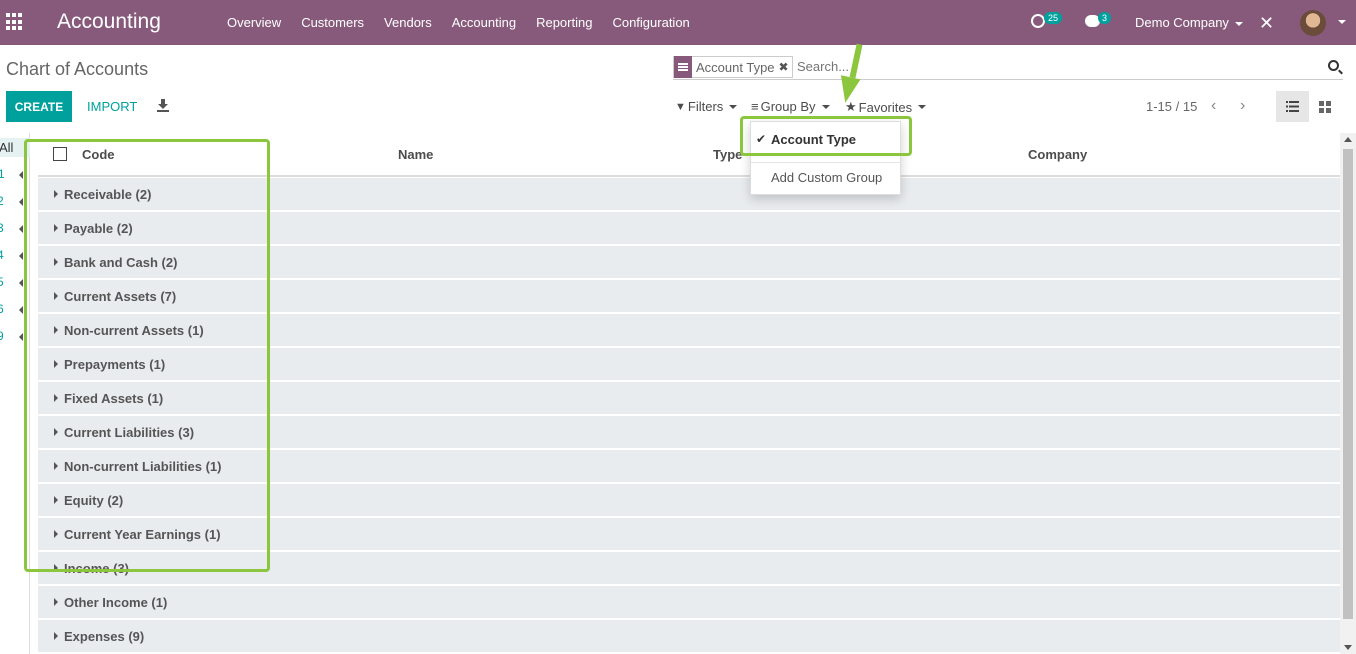  Describe the element at coordinates (755, 106) in the screenshot. I see `group-by-icon: ≡` at that location.